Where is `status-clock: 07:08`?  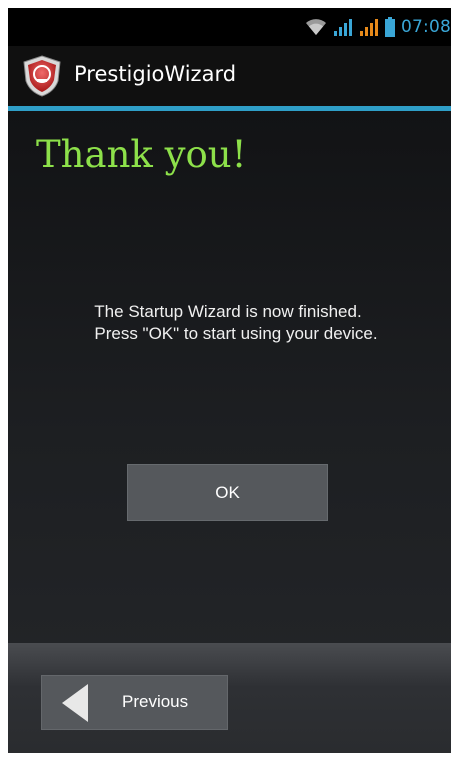
status-clock: 07:08 is located at coordinates (426, 27).